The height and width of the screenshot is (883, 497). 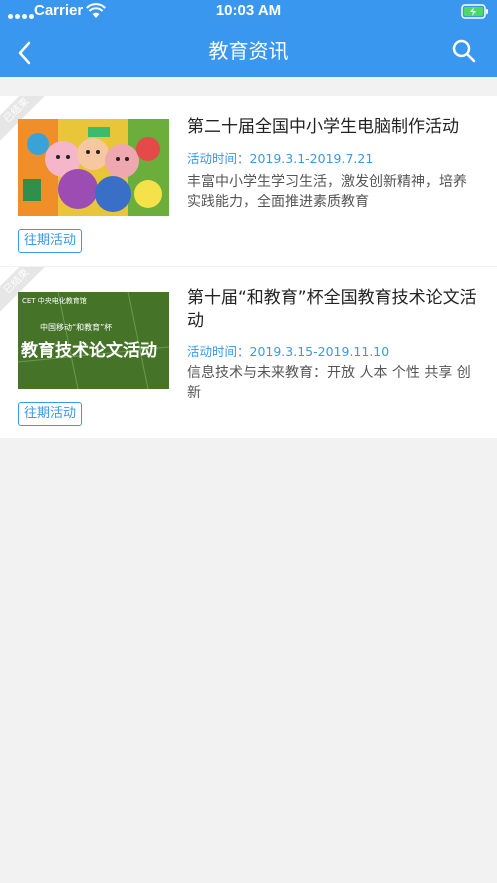 What do you see at coordinates (93, 167) in the screenshot?
I see `article-thumbnail` at bounding box center [93, 167].